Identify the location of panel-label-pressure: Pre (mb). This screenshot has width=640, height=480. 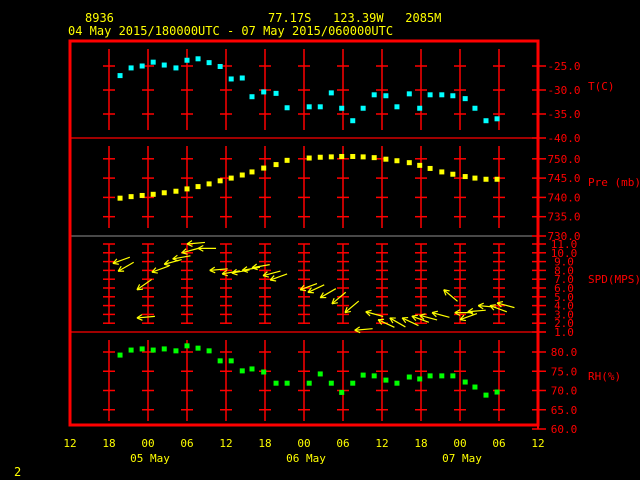
(614, 182).